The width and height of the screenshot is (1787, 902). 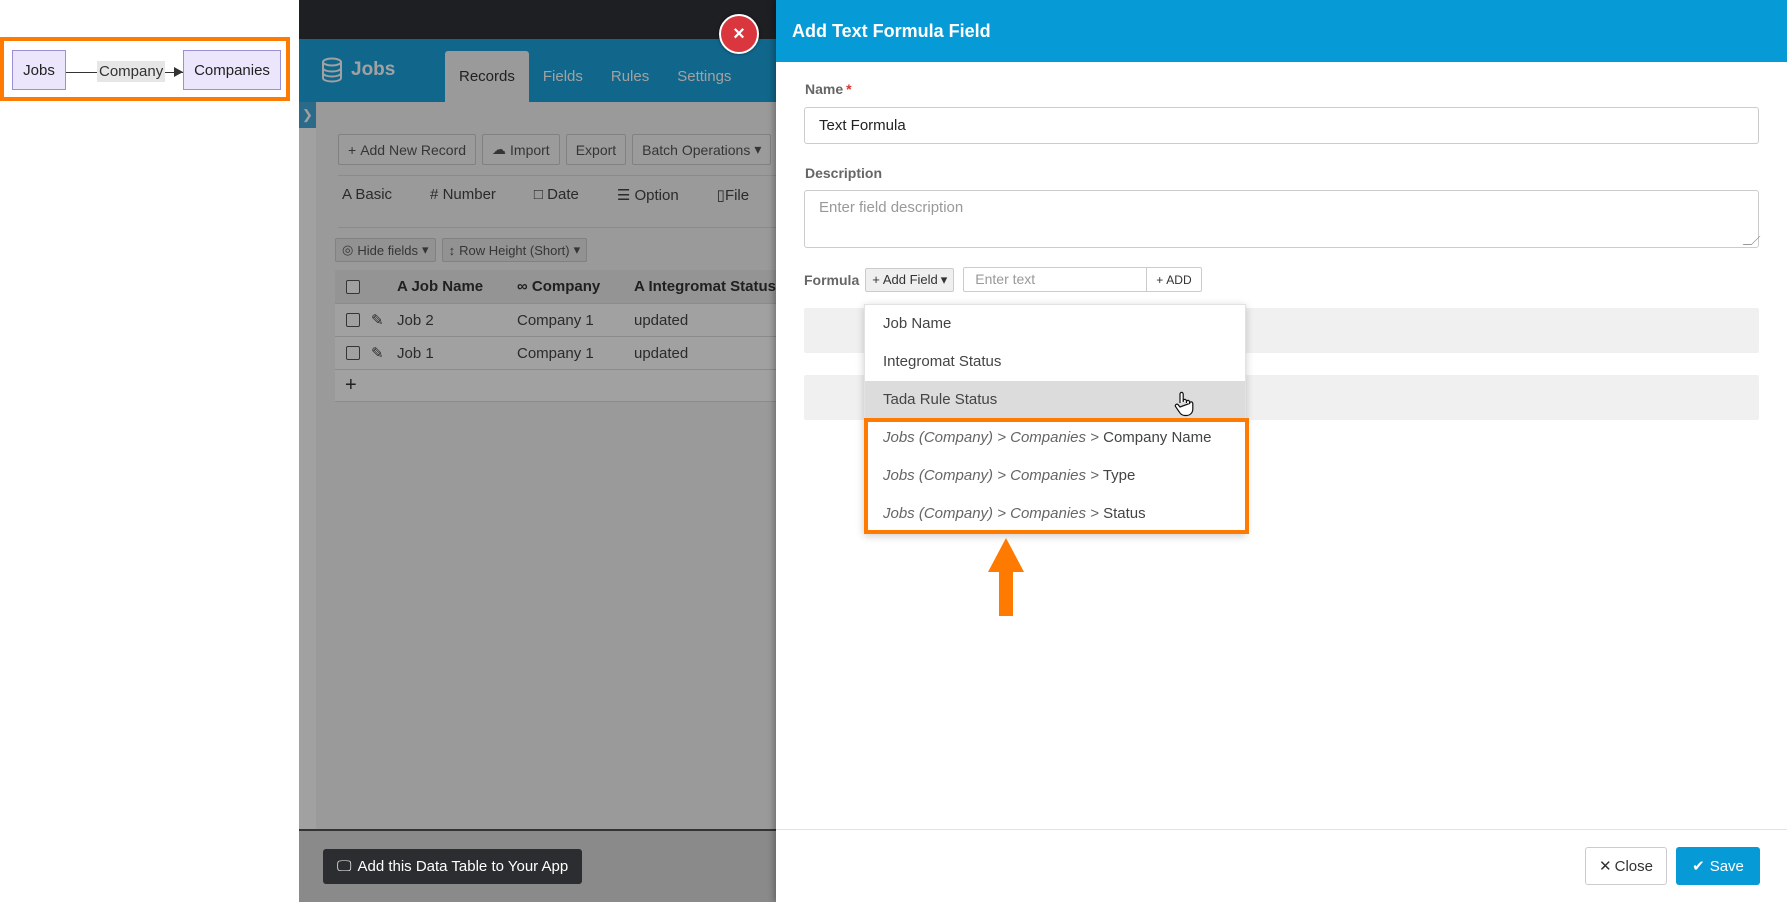 What do you see at coordinates (1055, 324) in the screenshot?
I see `dropdown-item-job-name: Job Name` at bounding box center [1055, 324].